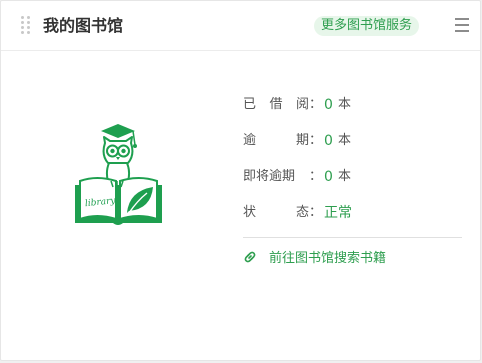 The image size is (482, 363). I want to click on stat-overdue-unit: 本, so click(344, 140).